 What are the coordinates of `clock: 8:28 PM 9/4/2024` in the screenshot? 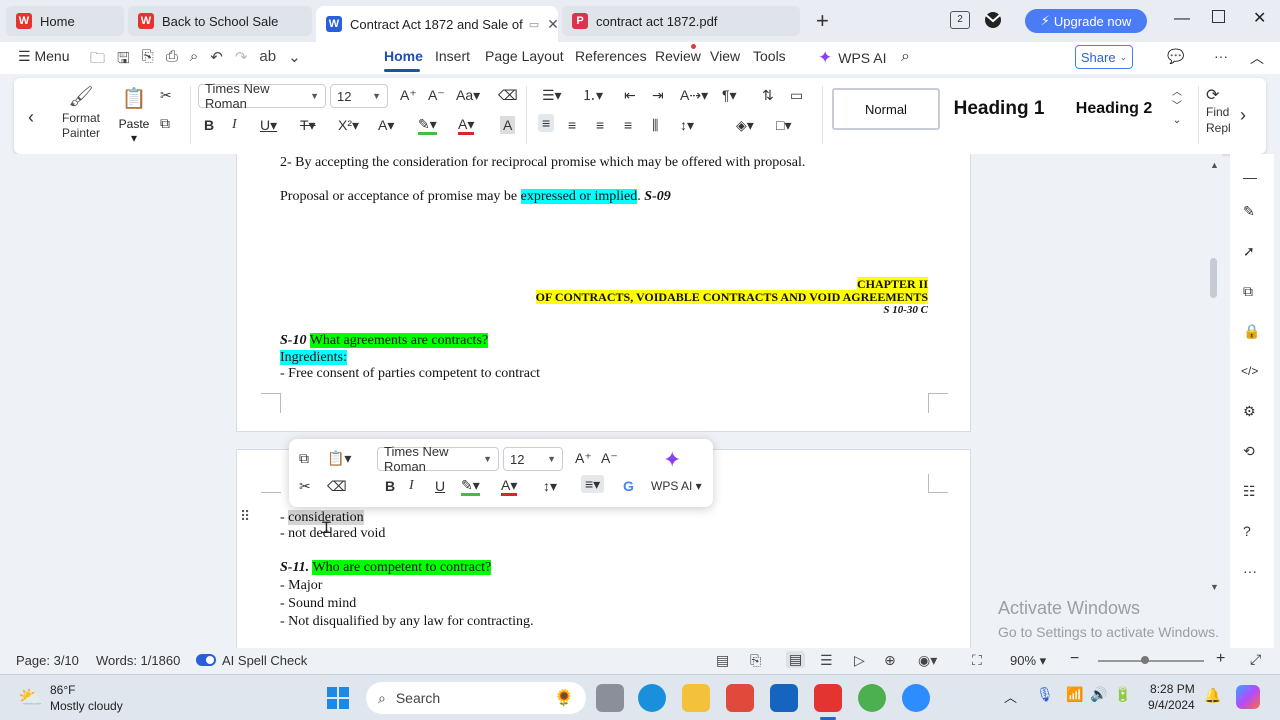 It's located at (1171, 697).